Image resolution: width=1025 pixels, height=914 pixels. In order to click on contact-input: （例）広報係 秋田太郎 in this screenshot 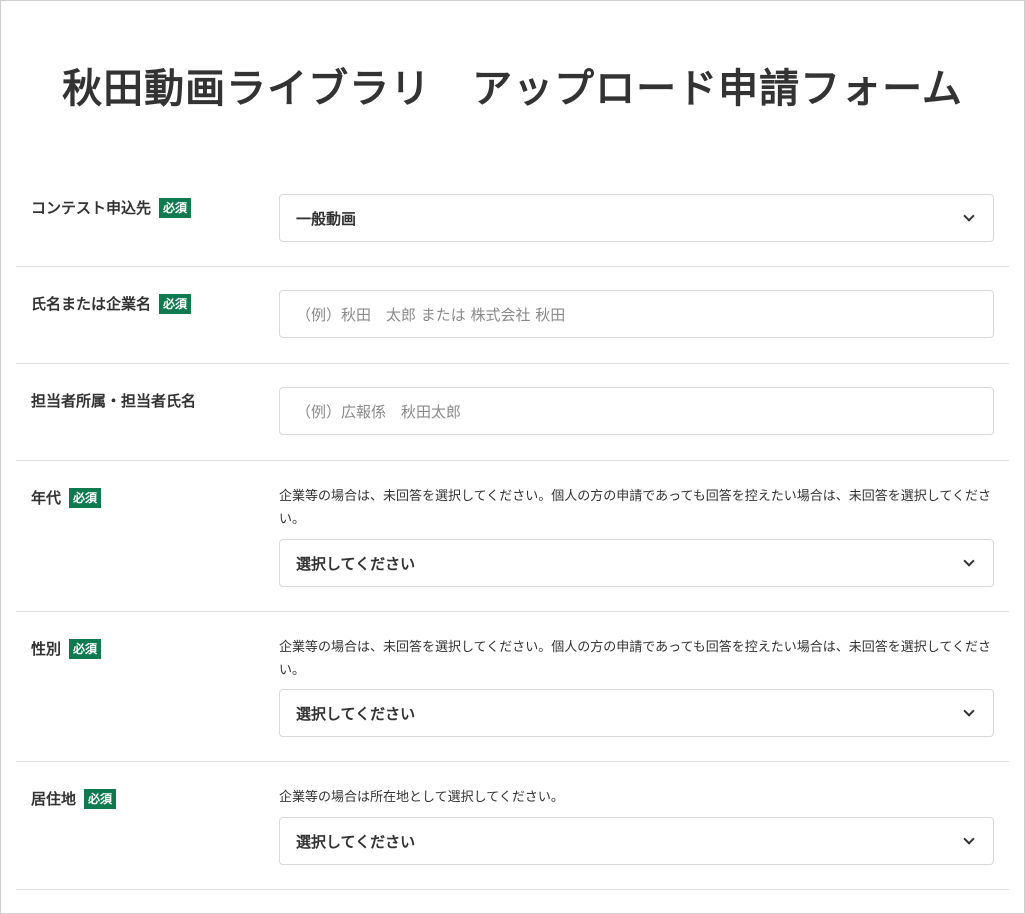, I will do `click(636, 411)`.